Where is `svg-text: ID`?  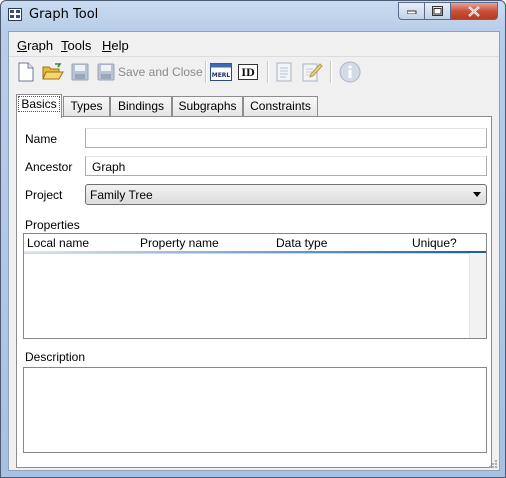 svg-text: ID is located at coordinates (248, 73).